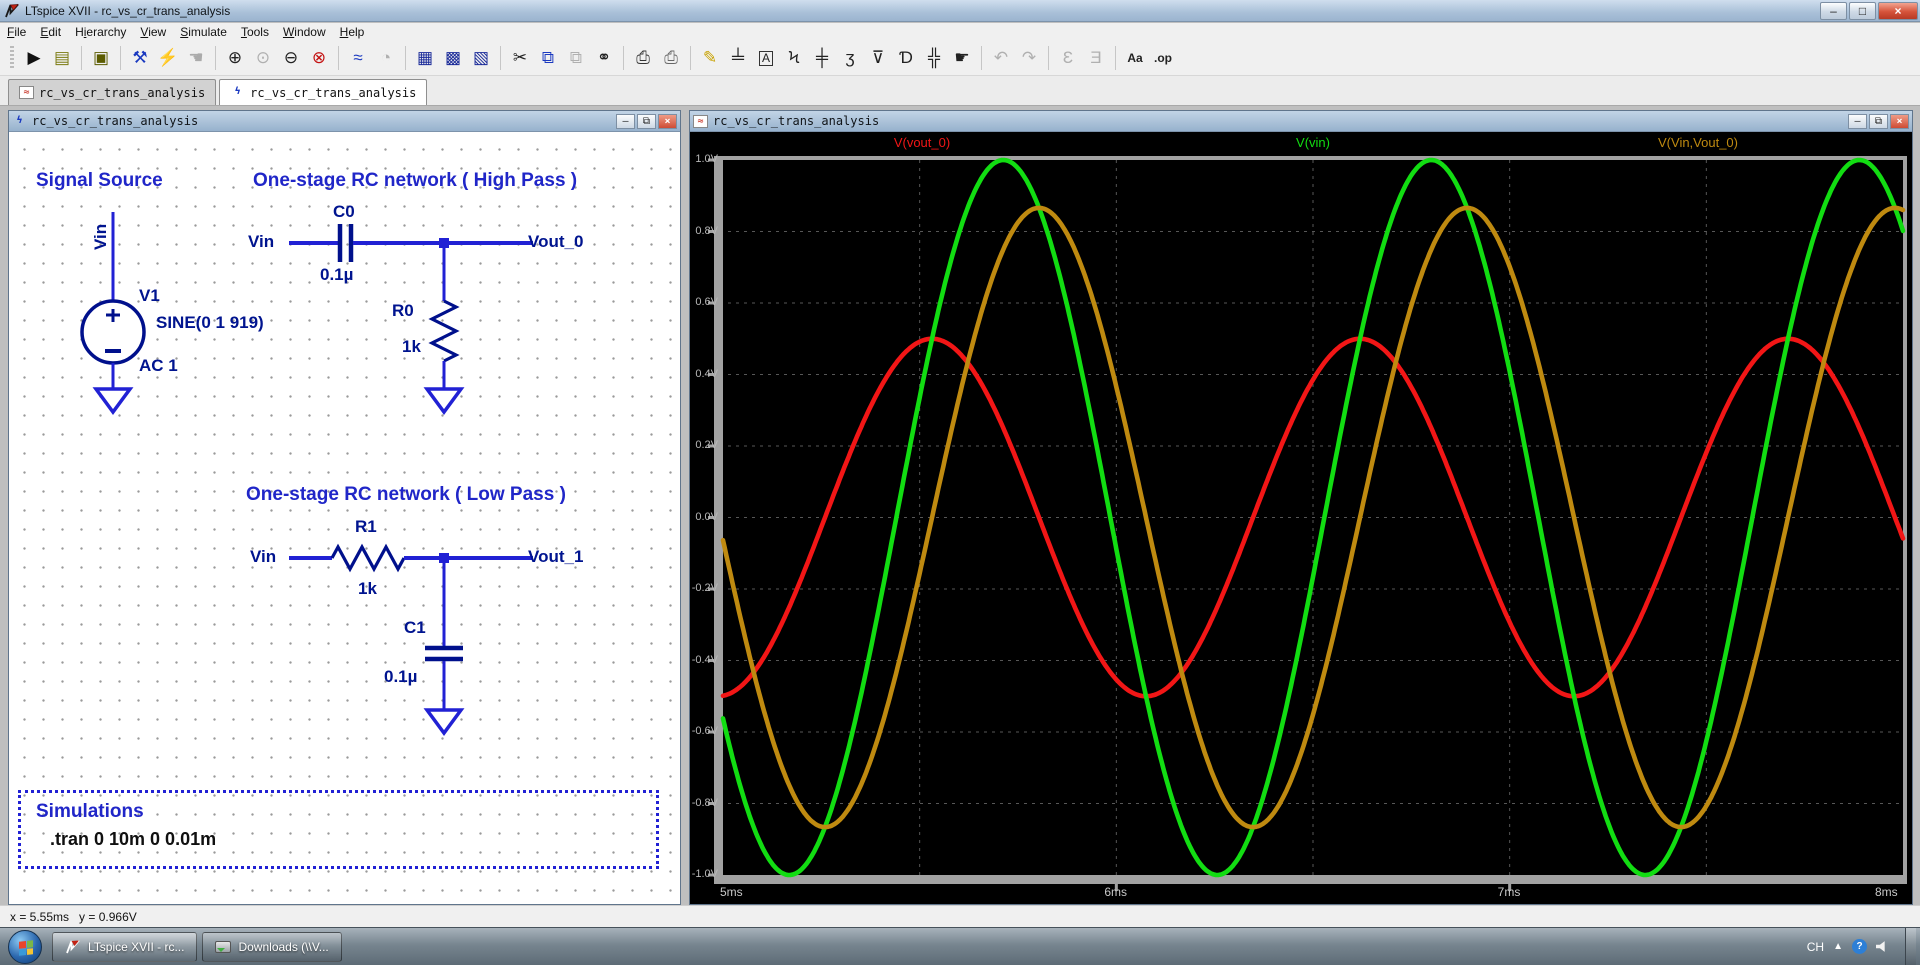 Image resolution: width=1920 pixels, height=965 pixels. What do you see at coordinates (319, 58) in the screenshot?
I see `zoom-full-extents-icon: ⊗` at bounding box center [319, 58].